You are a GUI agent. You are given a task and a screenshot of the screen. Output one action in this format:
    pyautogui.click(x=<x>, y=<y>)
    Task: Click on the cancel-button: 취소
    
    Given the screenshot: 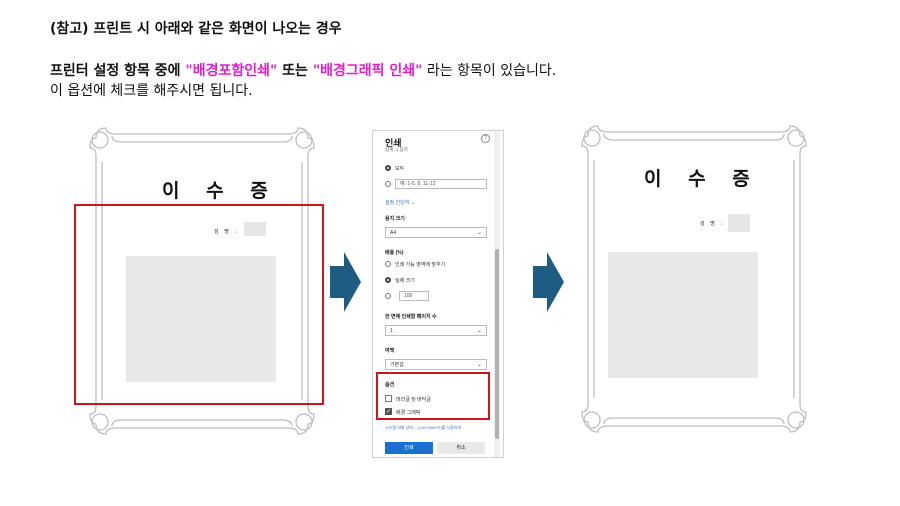 What is the action you would take?
    pyautogui.click(x=461, y=448)
    